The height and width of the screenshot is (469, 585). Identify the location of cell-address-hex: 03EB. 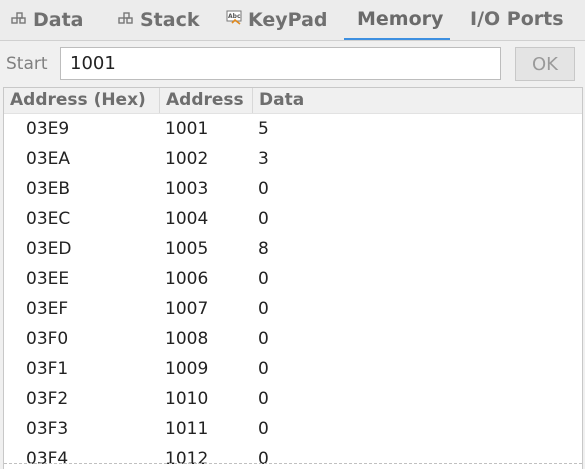
(48, 189).